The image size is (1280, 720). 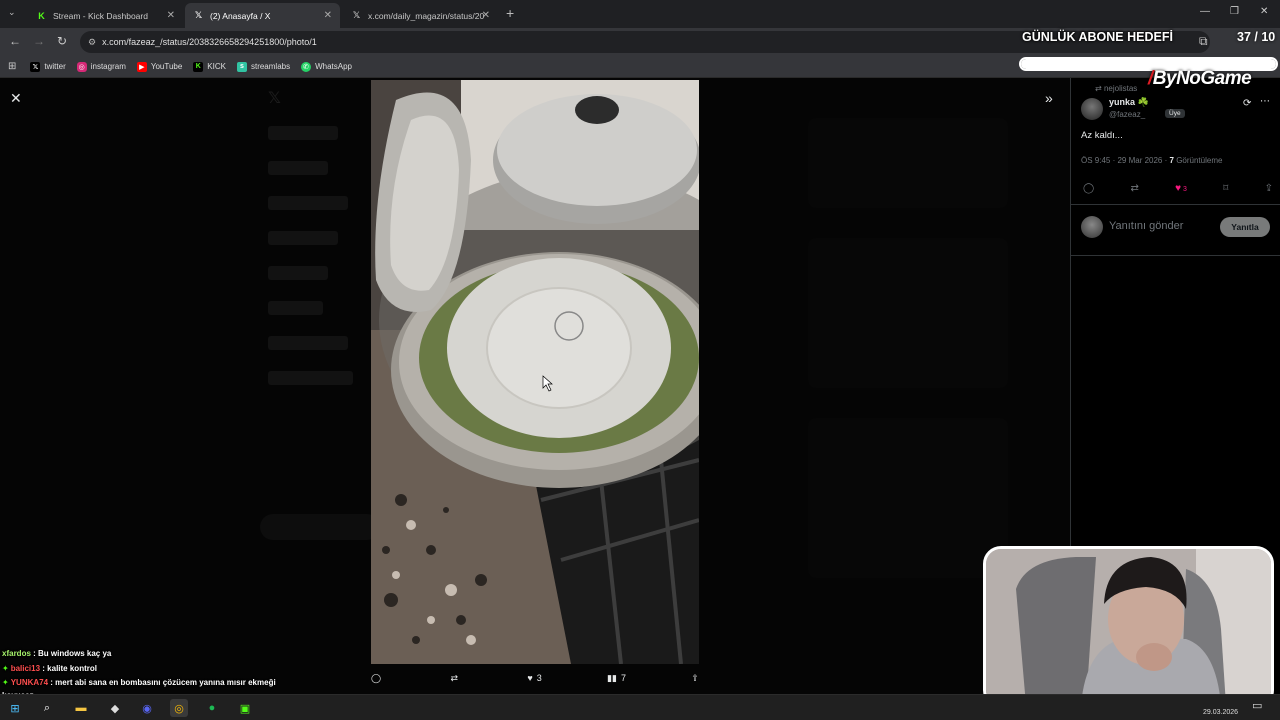 What do you see at coordinates (326, 66) in the screenshot?
I see `bookmark-whatsapp: ✆ WhatsApp` at bounding box center [326, 66].